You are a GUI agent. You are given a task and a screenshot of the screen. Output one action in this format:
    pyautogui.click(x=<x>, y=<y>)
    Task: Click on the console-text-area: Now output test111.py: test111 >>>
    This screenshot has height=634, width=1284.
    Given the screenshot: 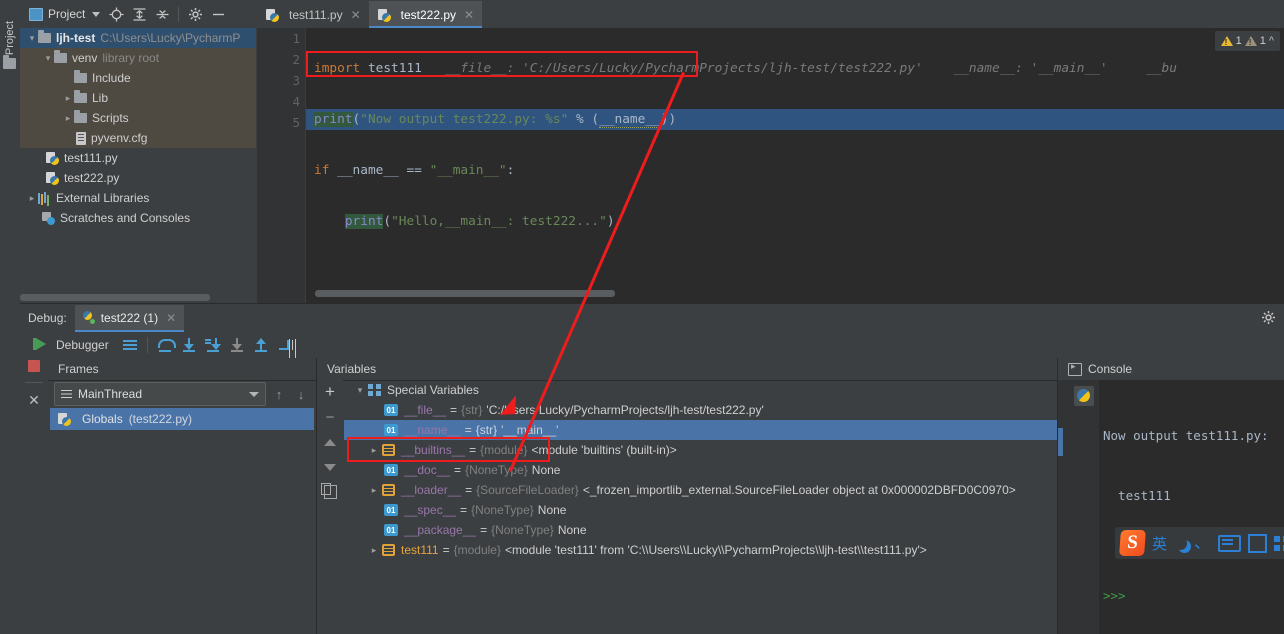 What is the action you would take?
    pyautogui.click(x=1191, y=507)
    